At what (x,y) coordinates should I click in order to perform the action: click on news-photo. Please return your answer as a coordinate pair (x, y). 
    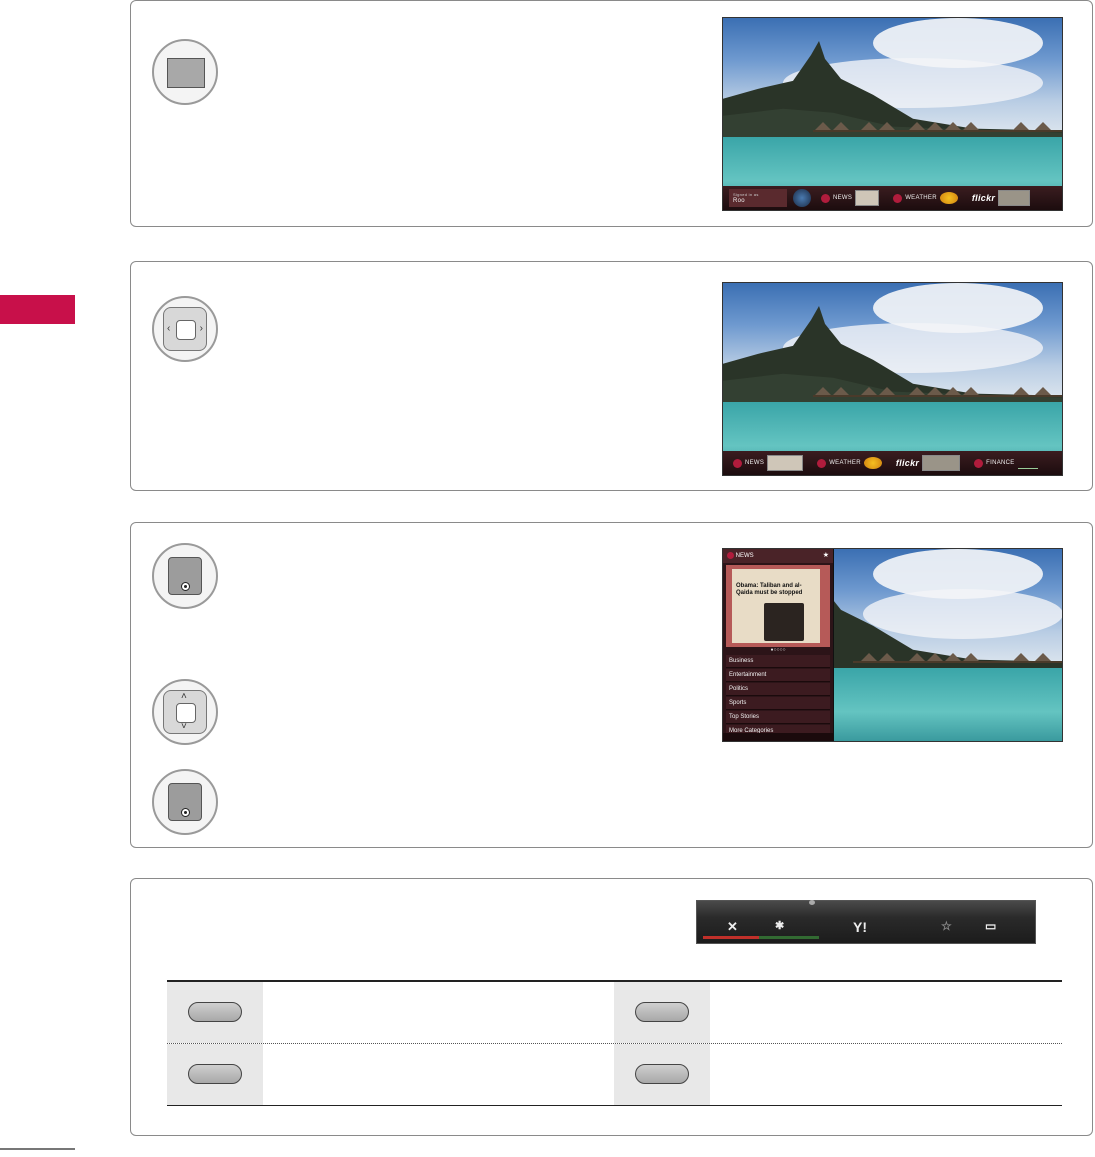
    Looking at the image, I should click on (784, 622).